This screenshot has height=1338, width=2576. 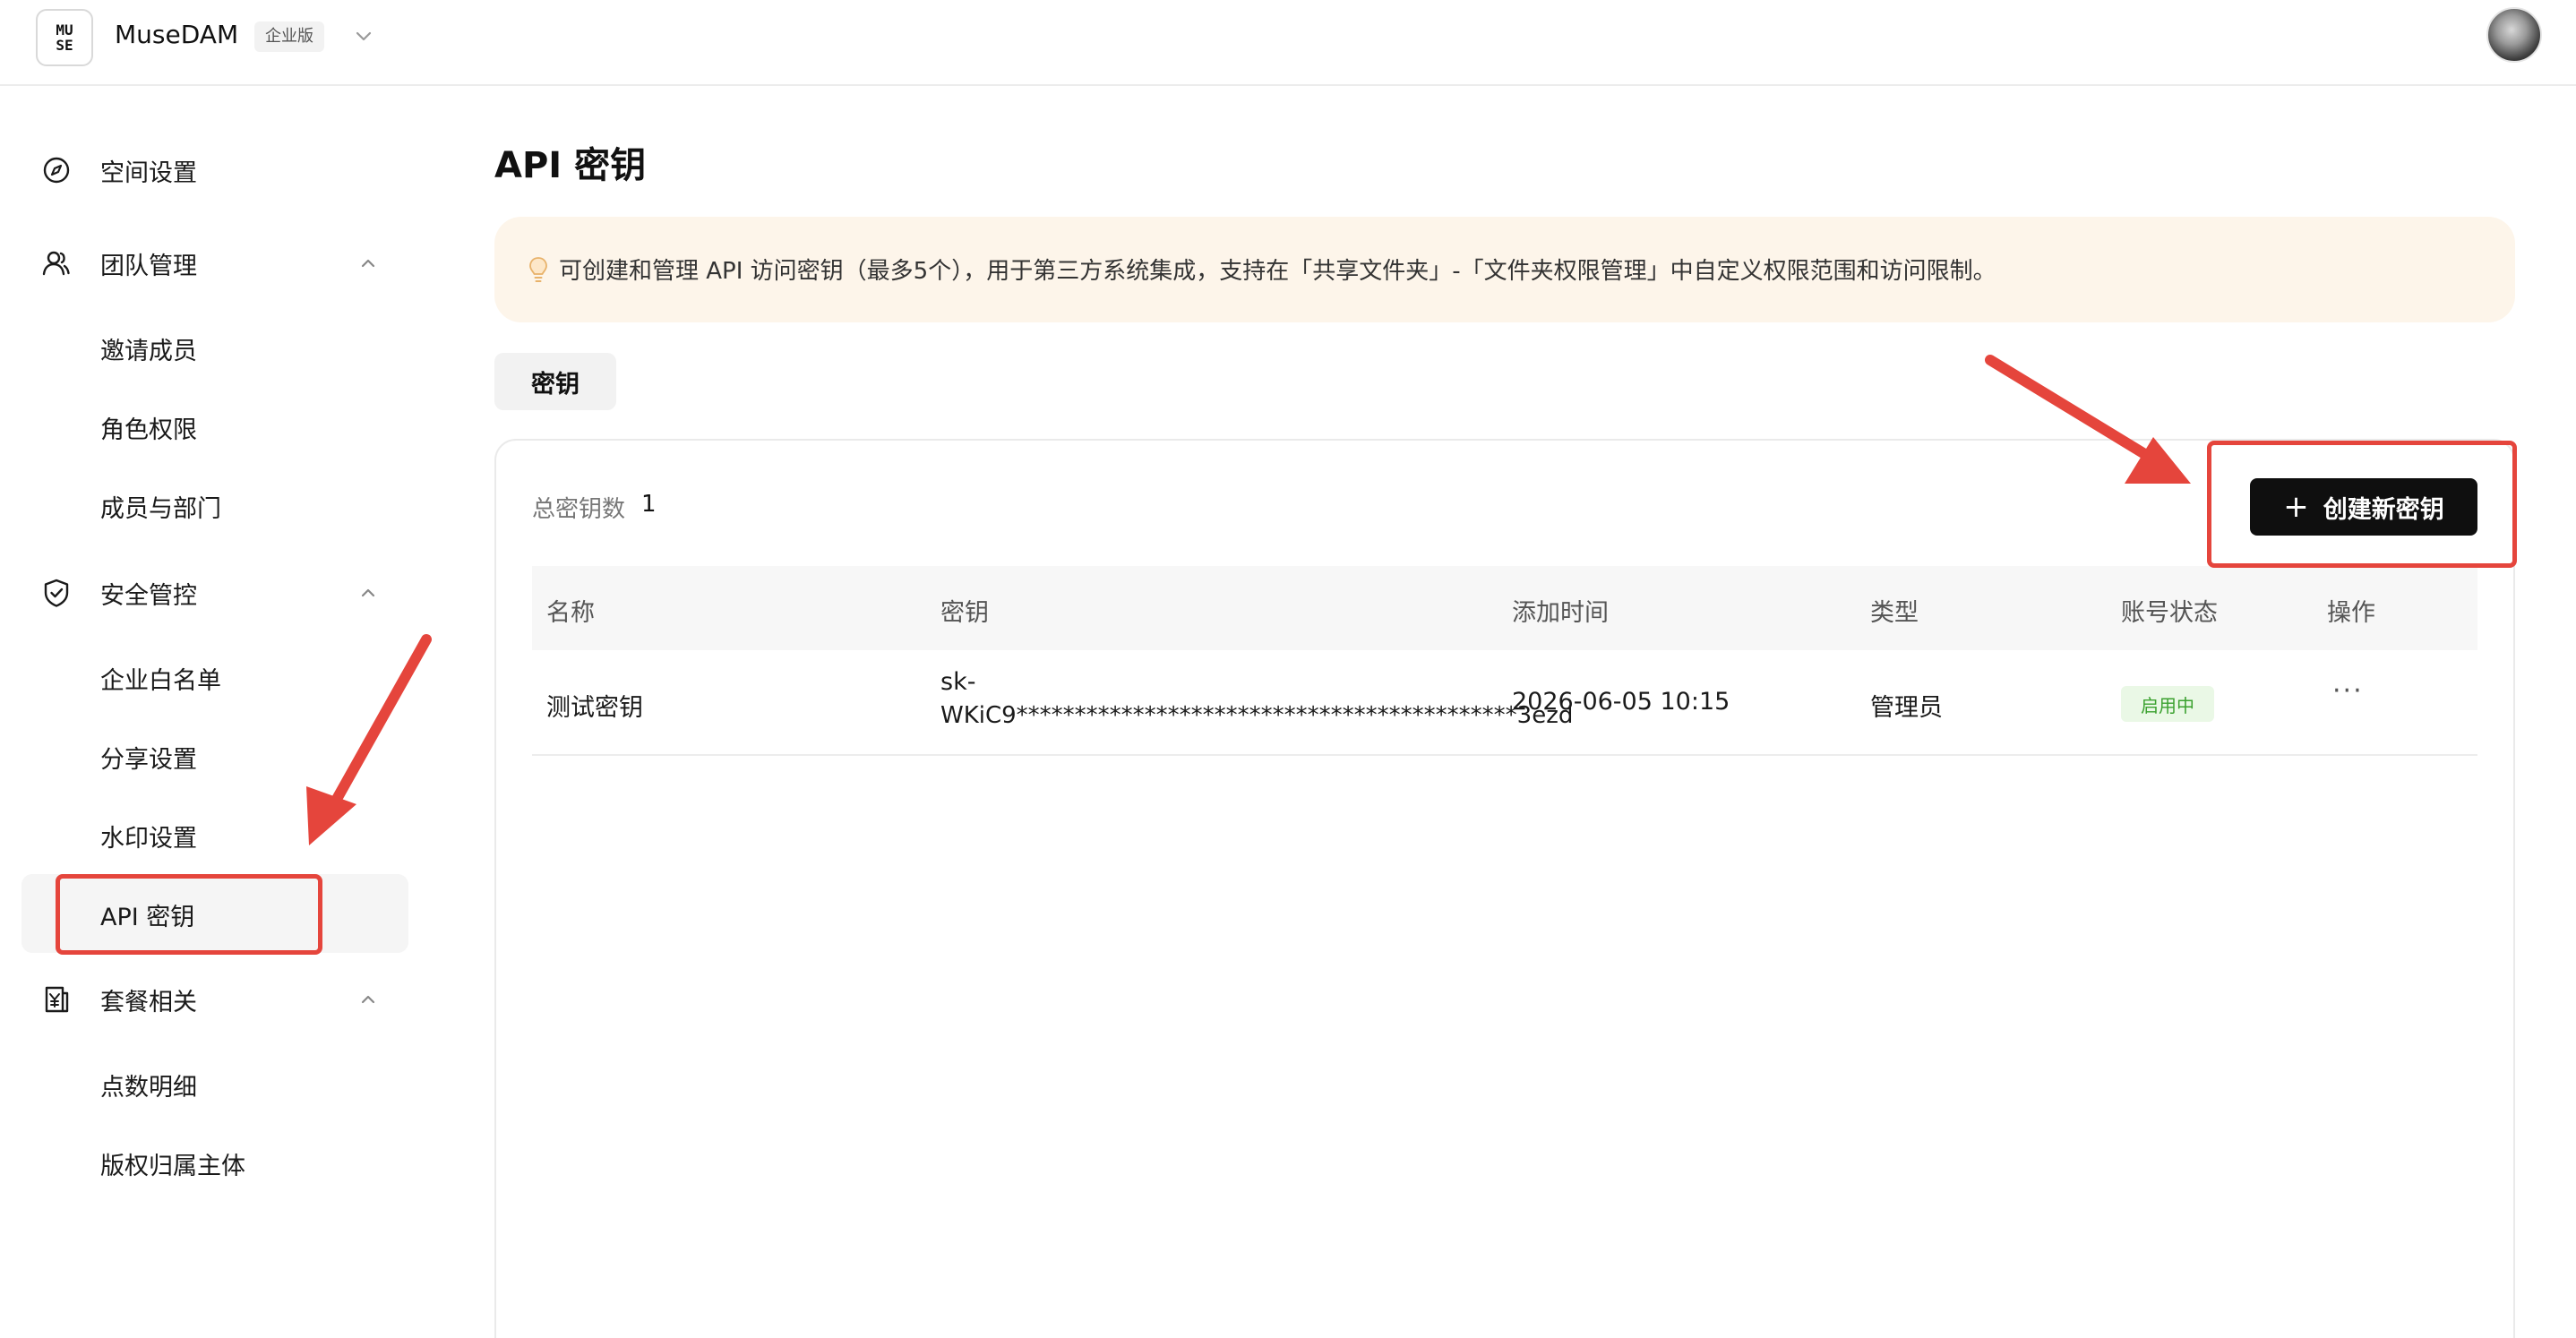 I want to click on sidebar-item-copyright-owner: 版权归属主体, so click(x=172, y=1163).